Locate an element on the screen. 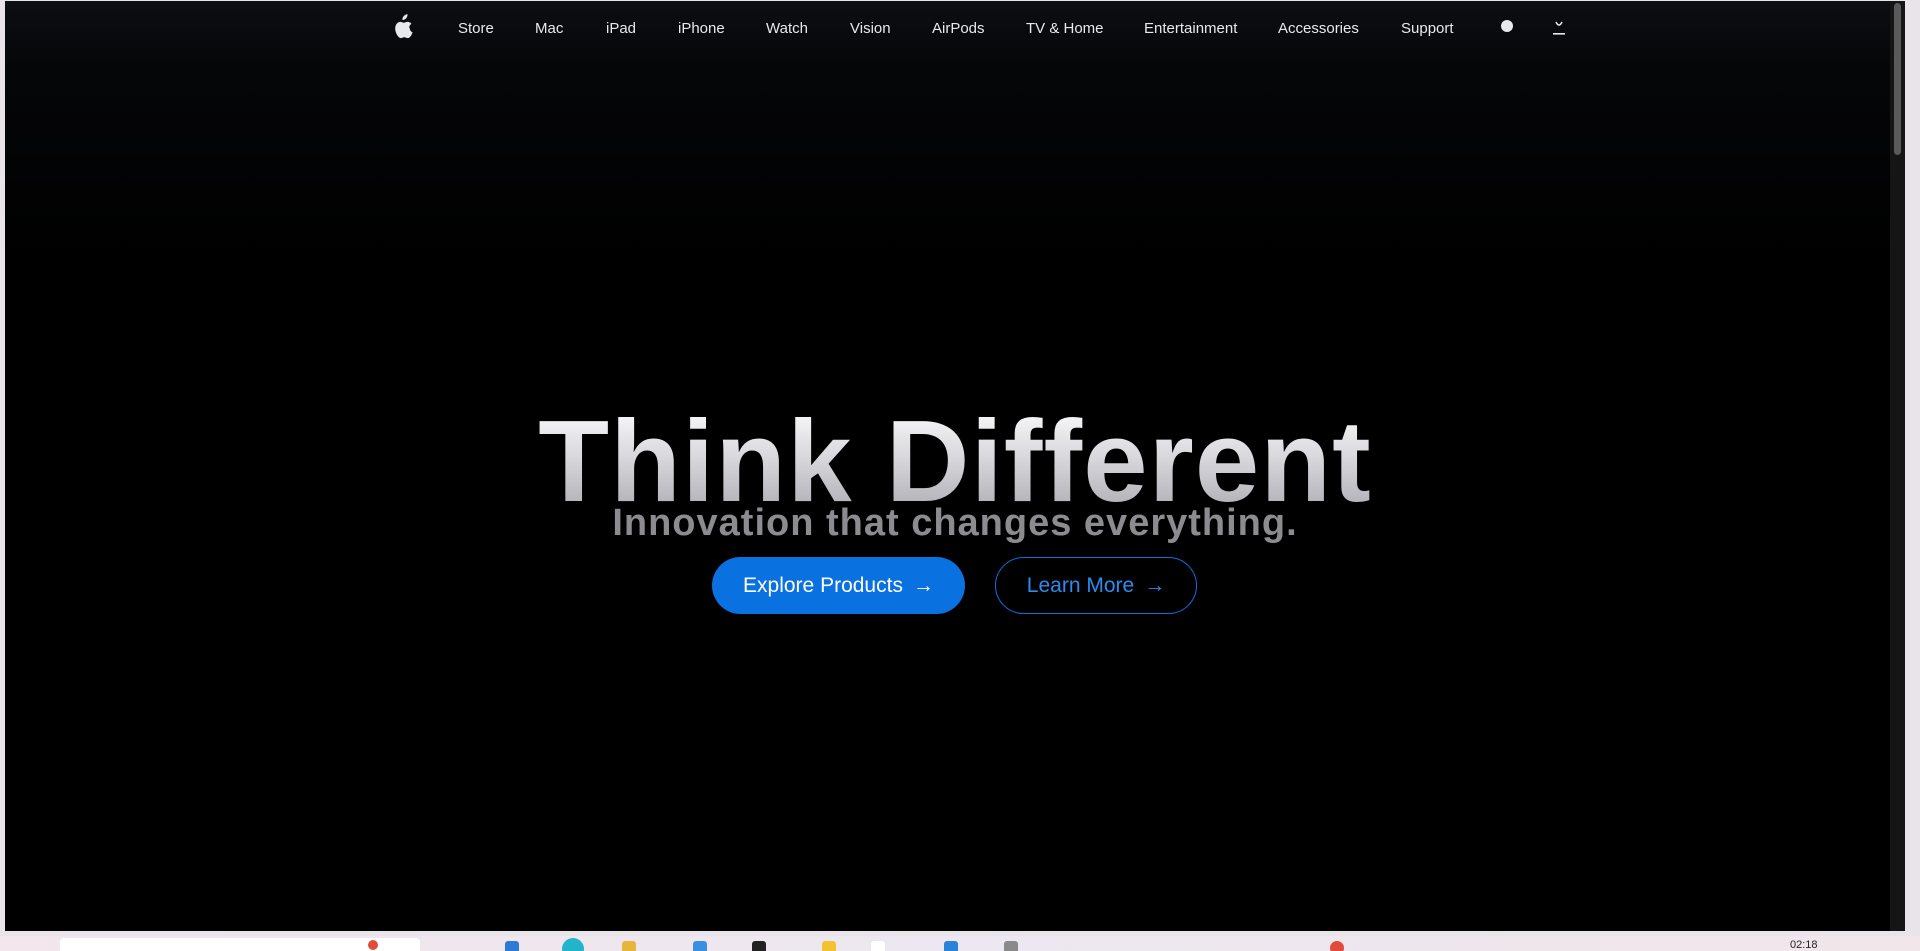  nav-item-airpods: AirPods is located at coordinates (958, 28).